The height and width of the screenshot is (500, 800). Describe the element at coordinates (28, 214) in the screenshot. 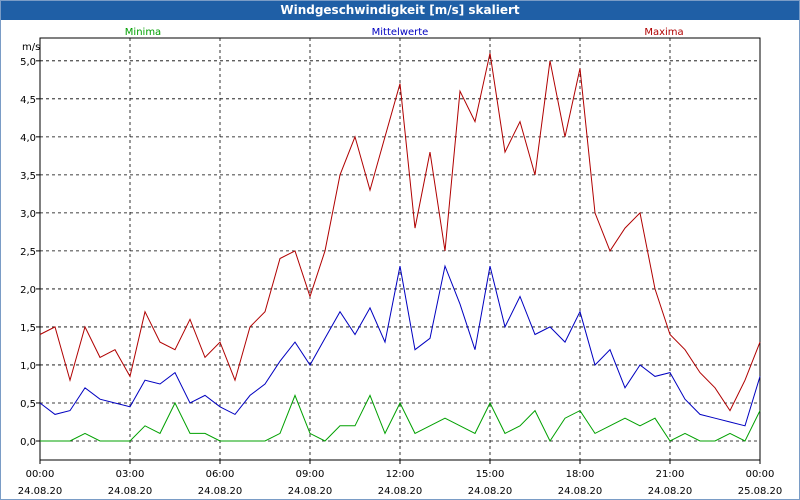

I see `y-tick-label: 3,0` at that location.